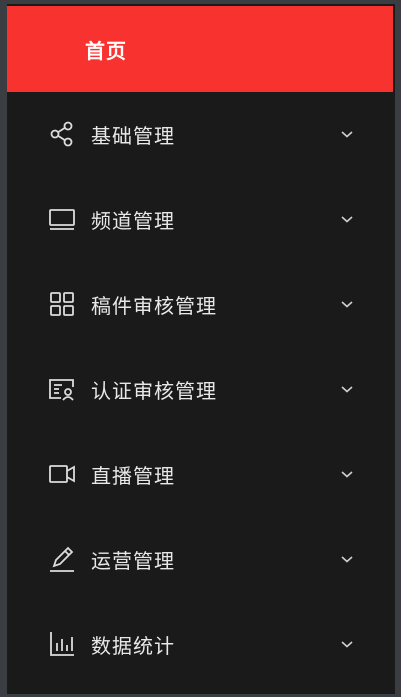 The height and width of the screenshot is (697, 401). Describe the element at coordinates (62, 219) in the screenshot. I see `monitor-icon` at that location.